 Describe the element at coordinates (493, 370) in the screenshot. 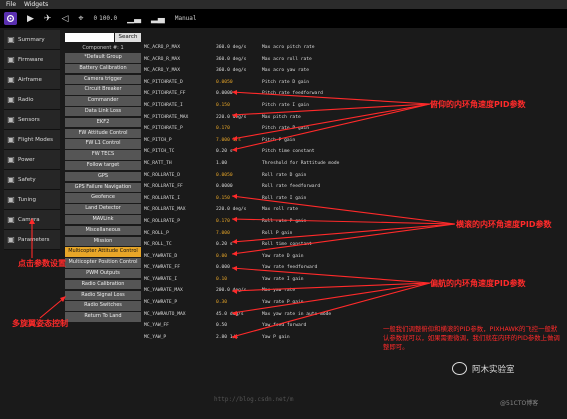

I see `lab-name: 阿木实验室` at that location.